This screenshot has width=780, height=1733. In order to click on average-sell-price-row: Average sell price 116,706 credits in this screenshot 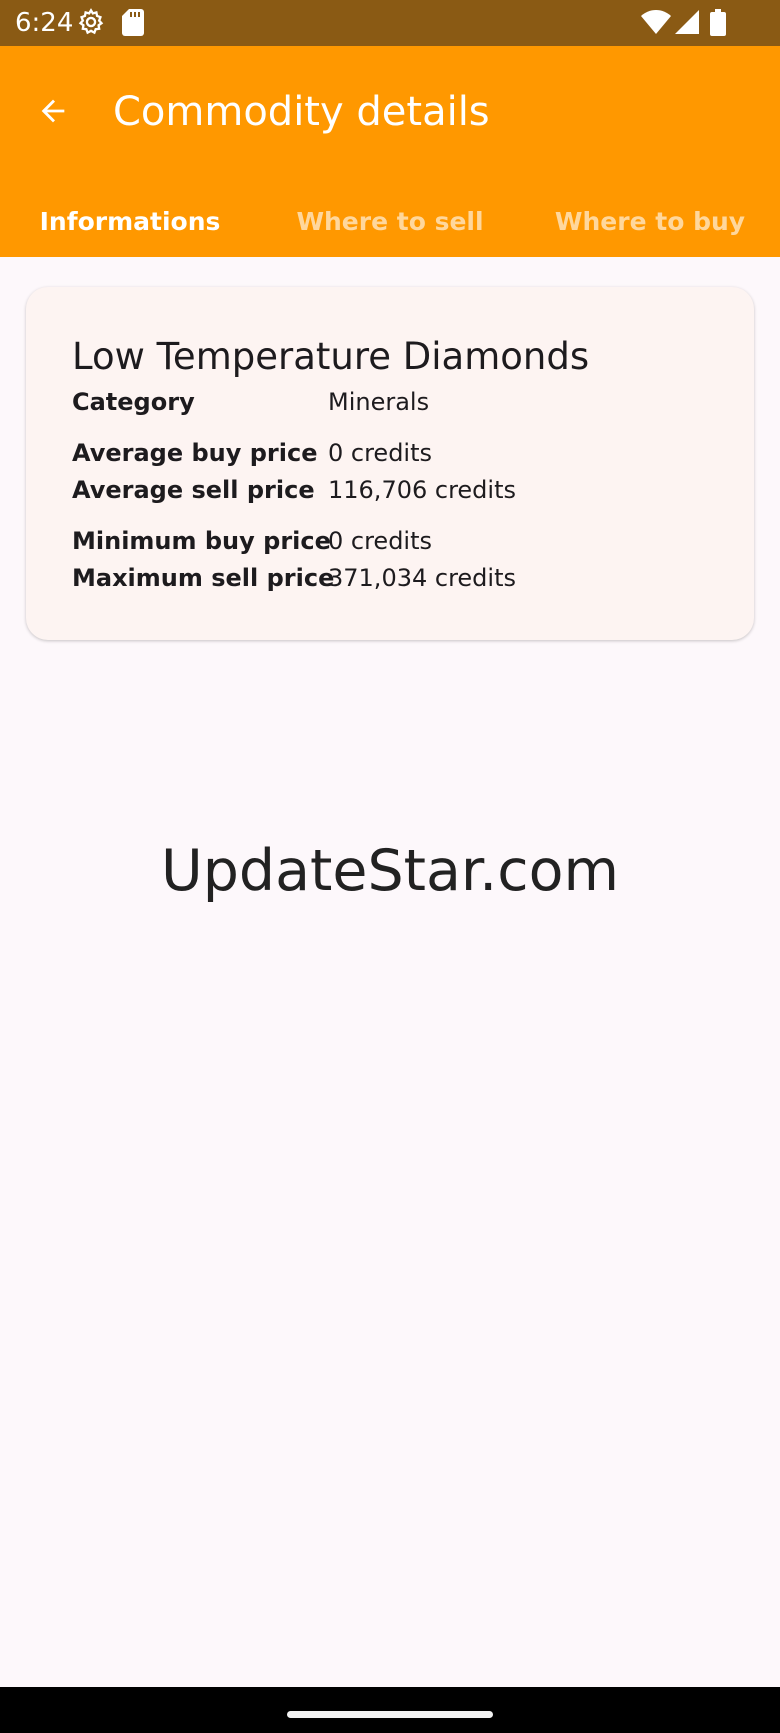, I will do `click(402, 490)`.